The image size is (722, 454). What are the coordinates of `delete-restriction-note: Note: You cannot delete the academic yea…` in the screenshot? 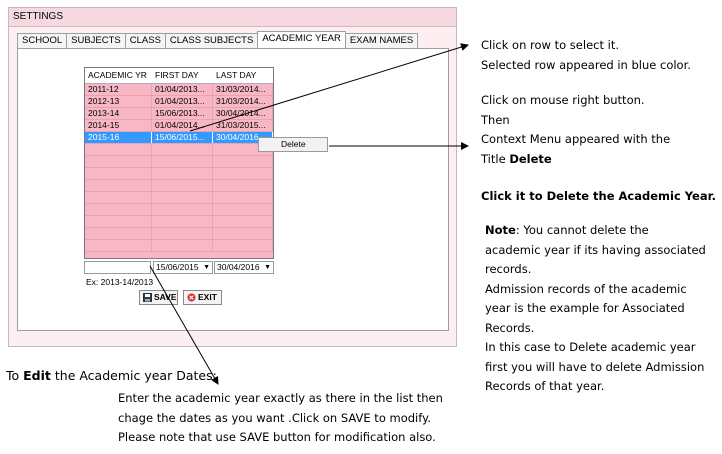 It's located at (595, 309).